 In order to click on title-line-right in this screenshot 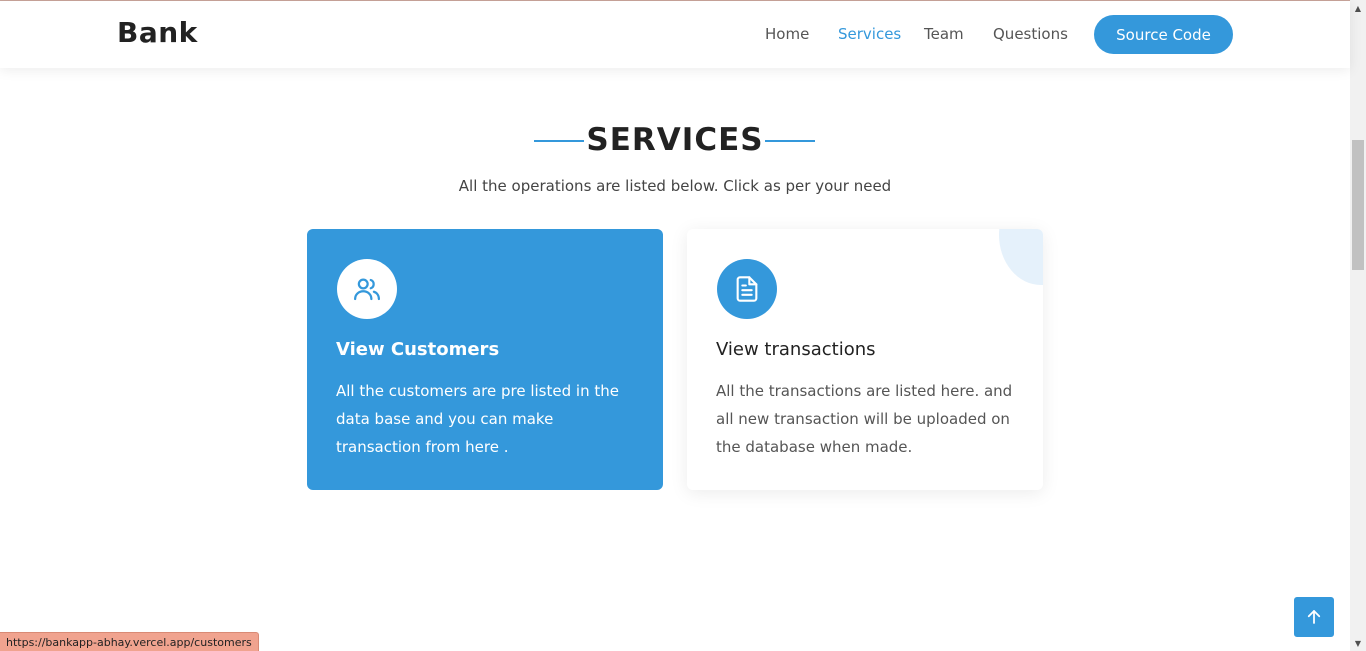, I will do `click(790, 141)`.